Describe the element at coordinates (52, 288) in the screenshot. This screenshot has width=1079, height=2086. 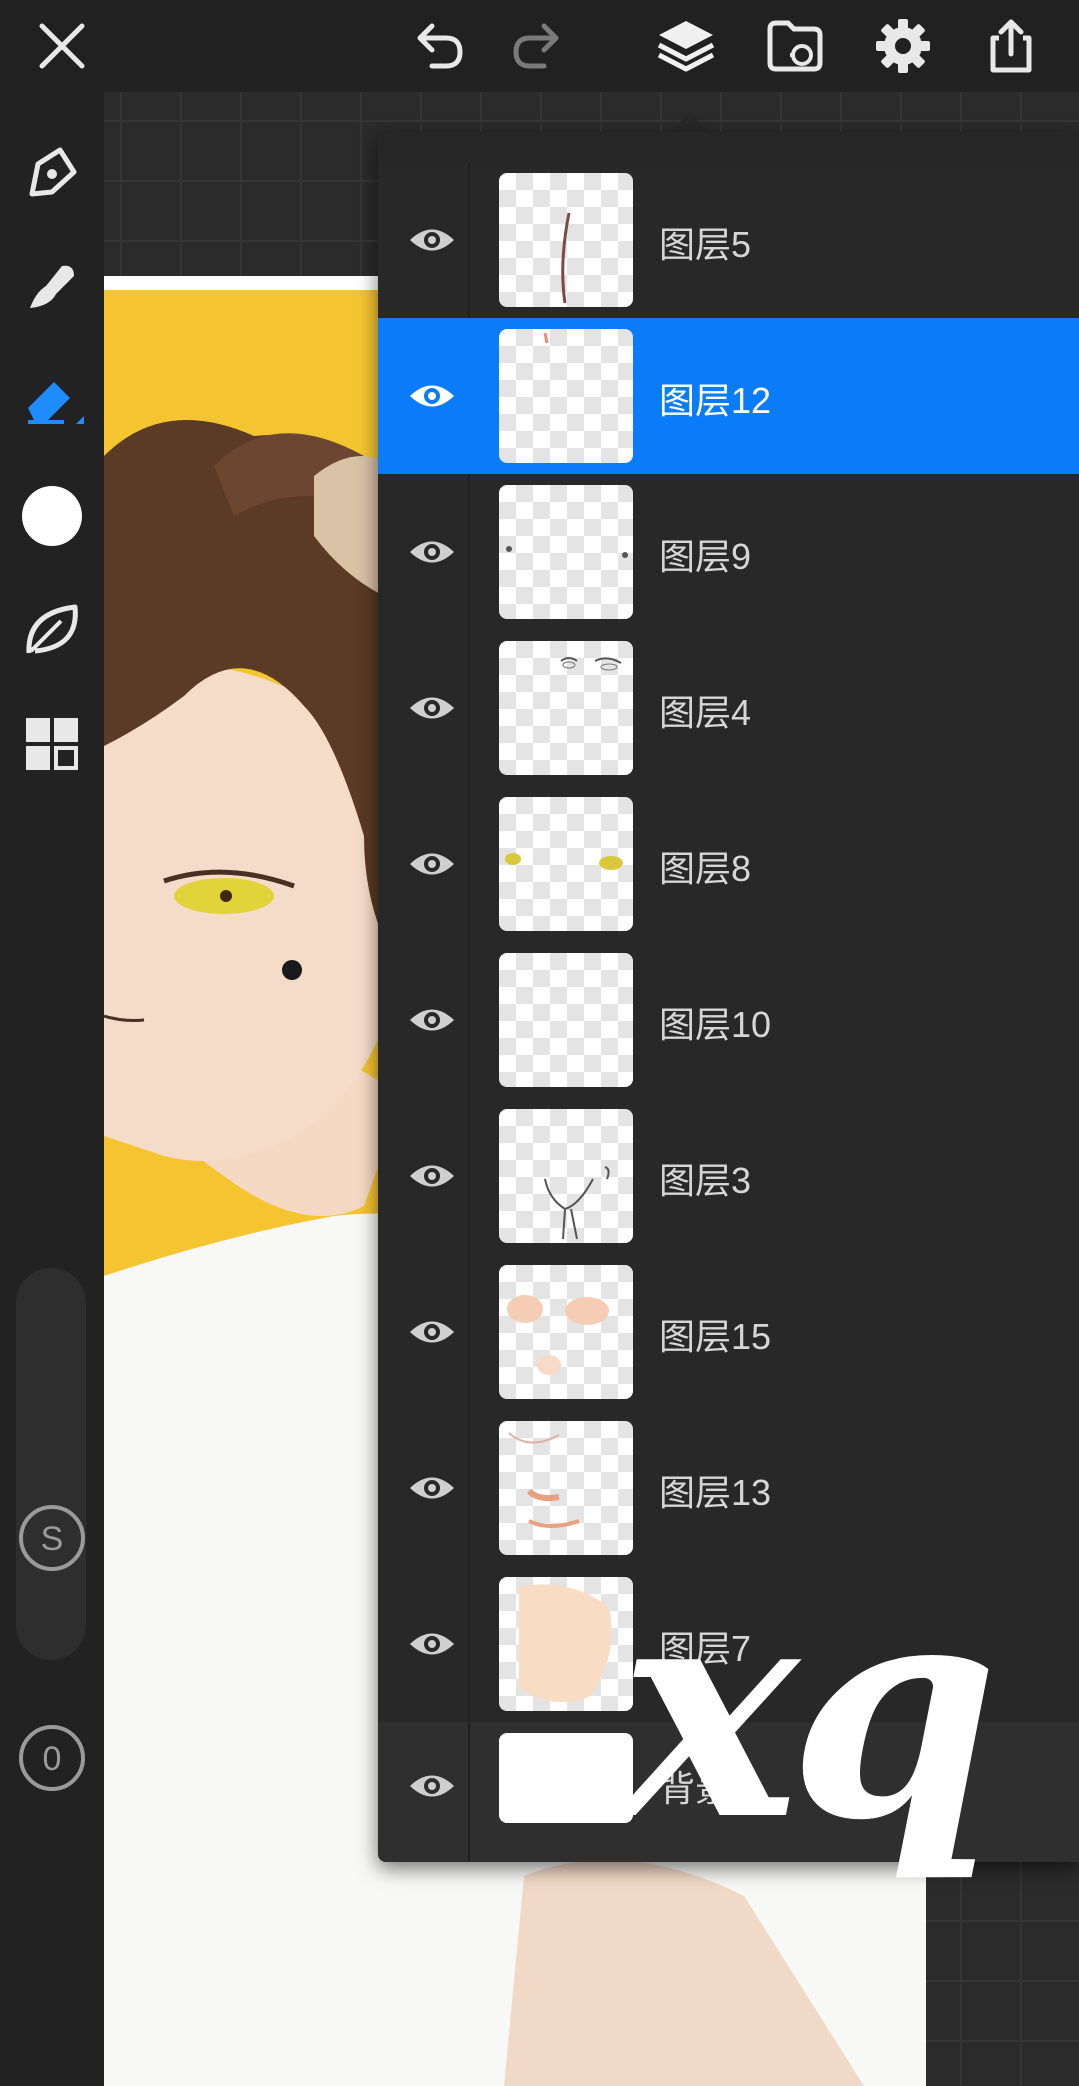
I see `smudge-icon` at that location.